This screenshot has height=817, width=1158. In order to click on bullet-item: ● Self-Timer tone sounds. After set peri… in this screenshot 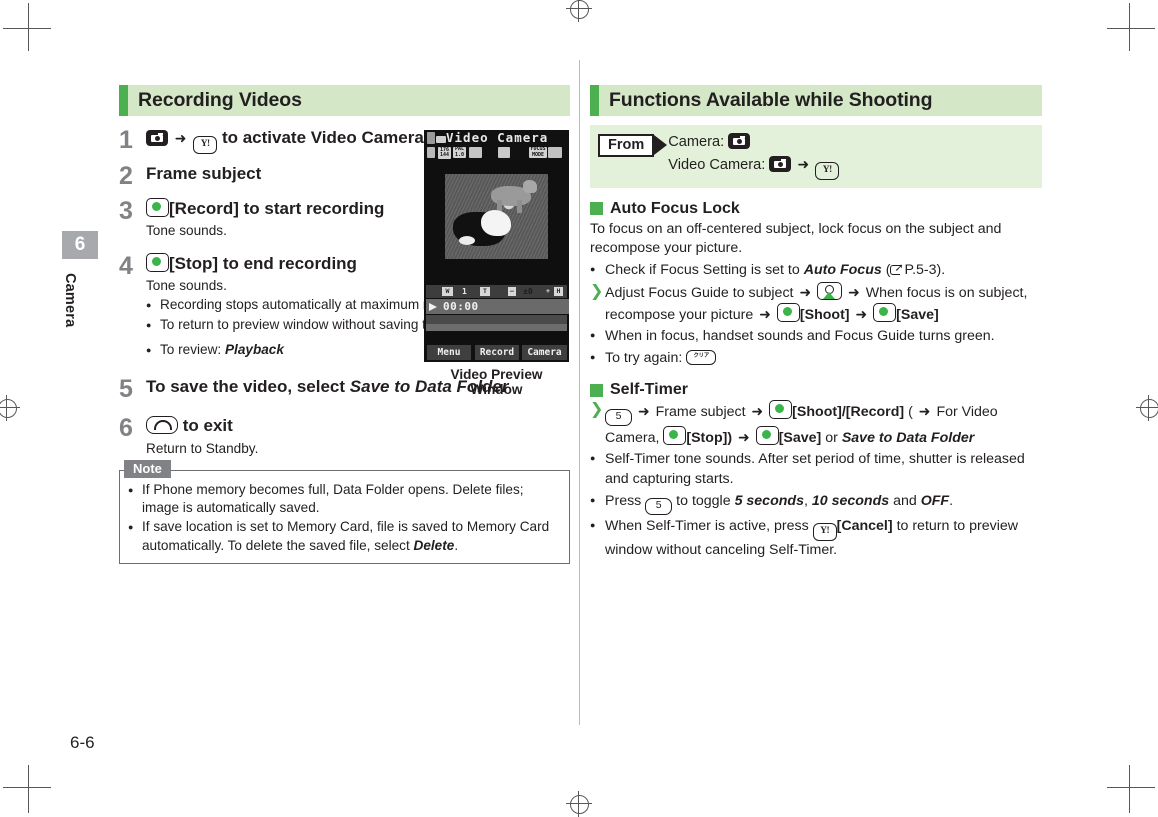, I will do `click(816, 470)`.